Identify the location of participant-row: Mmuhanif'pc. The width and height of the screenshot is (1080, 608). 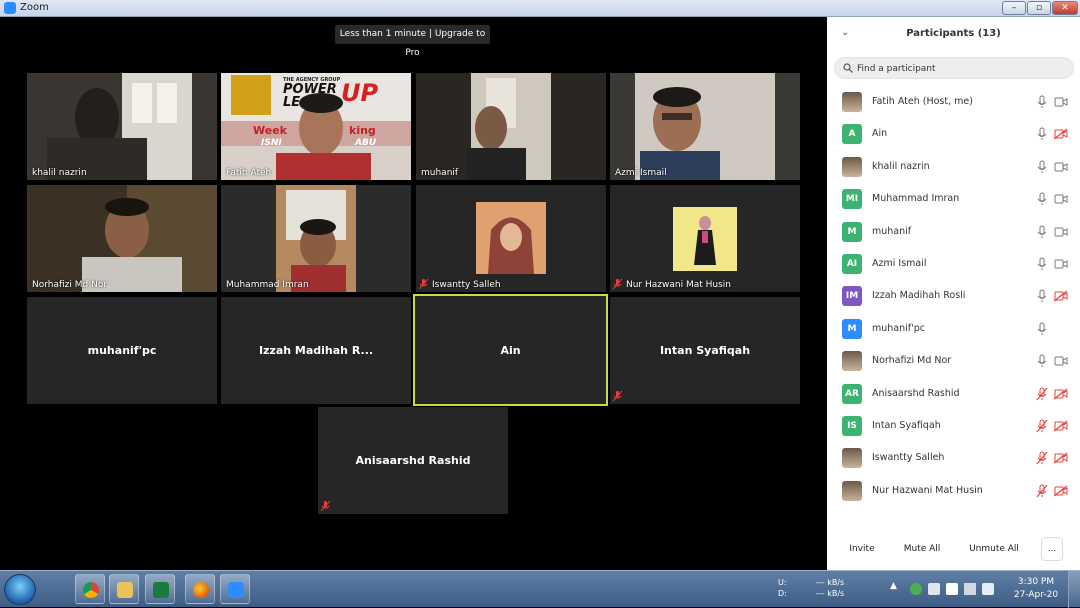
(953, 329).